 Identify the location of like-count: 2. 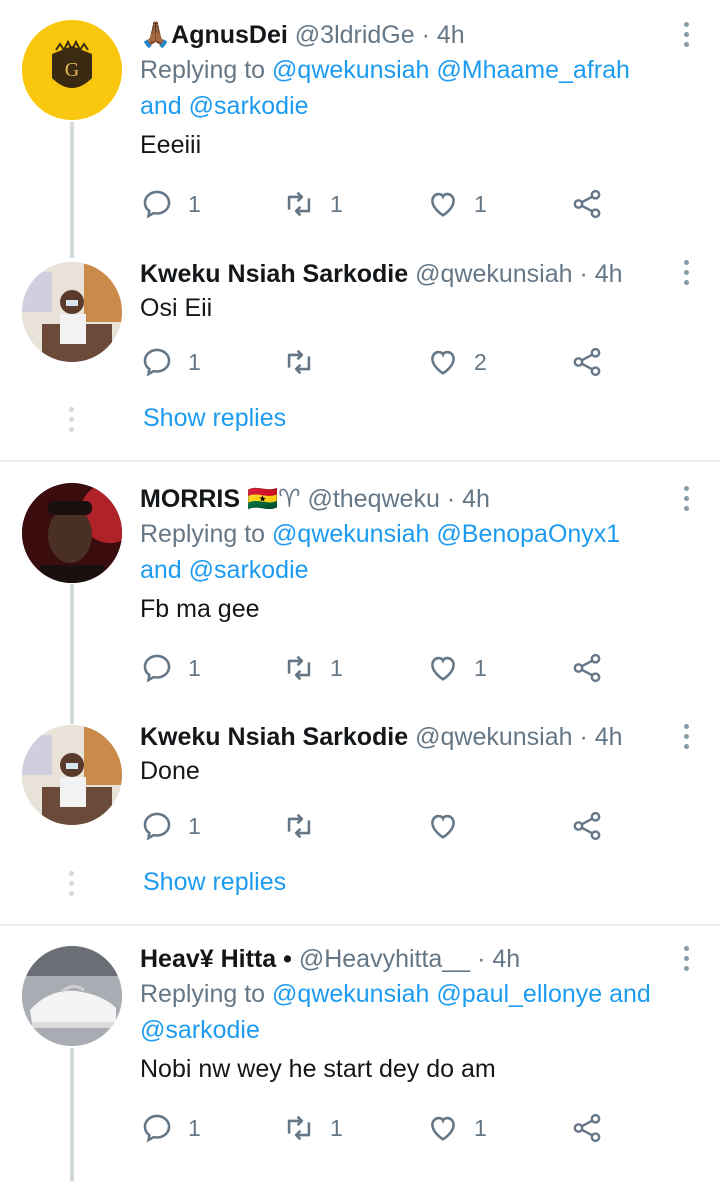
(480, 361).